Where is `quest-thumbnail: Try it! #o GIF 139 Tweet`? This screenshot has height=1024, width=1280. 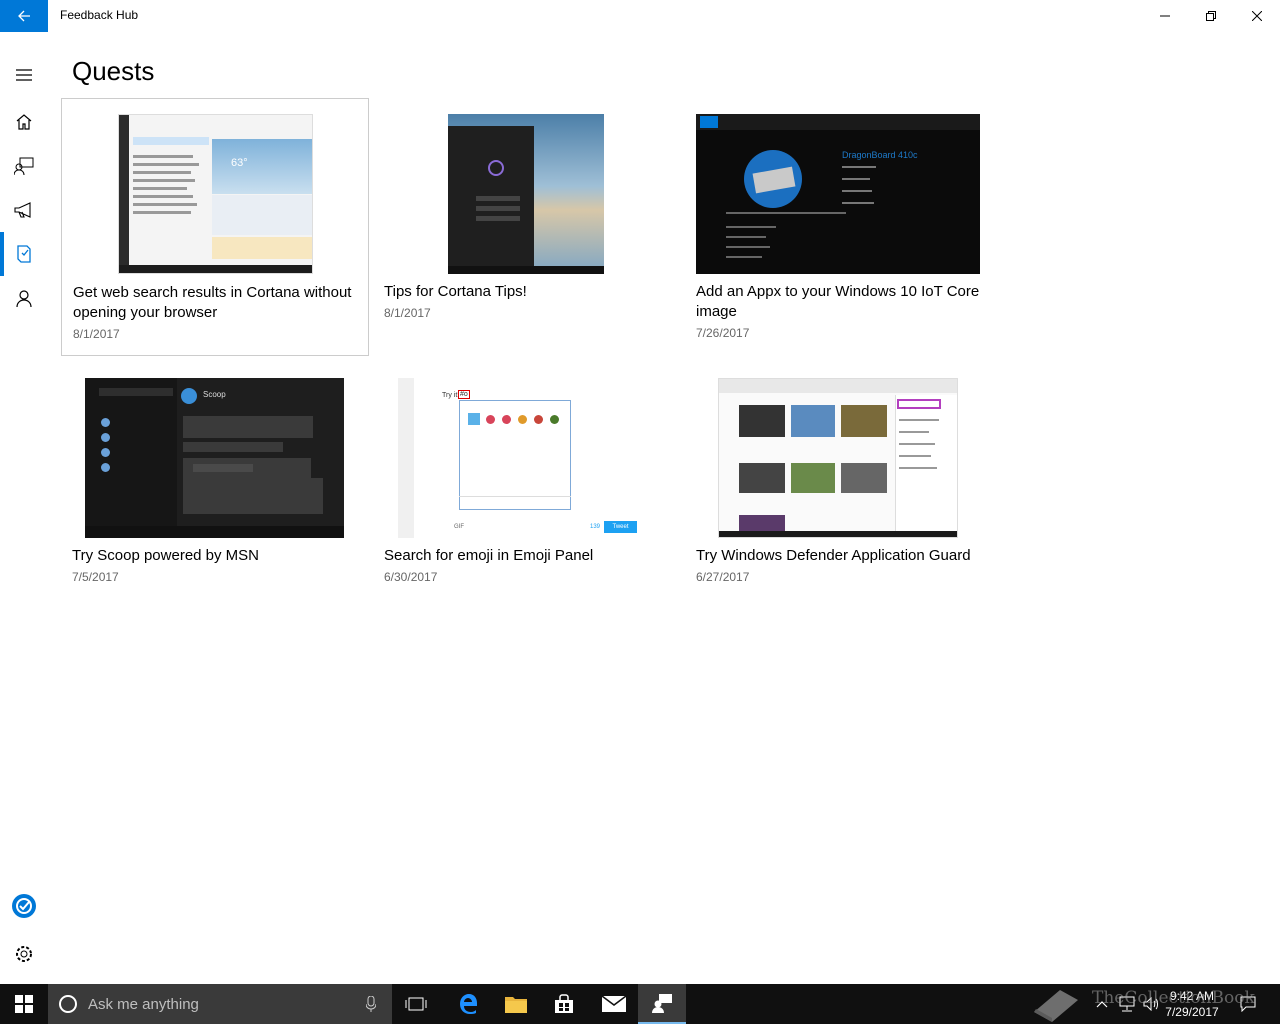 quest-thumbnail: Try it! #o GIF 139 Tweet is located at coordinates (519, 458).